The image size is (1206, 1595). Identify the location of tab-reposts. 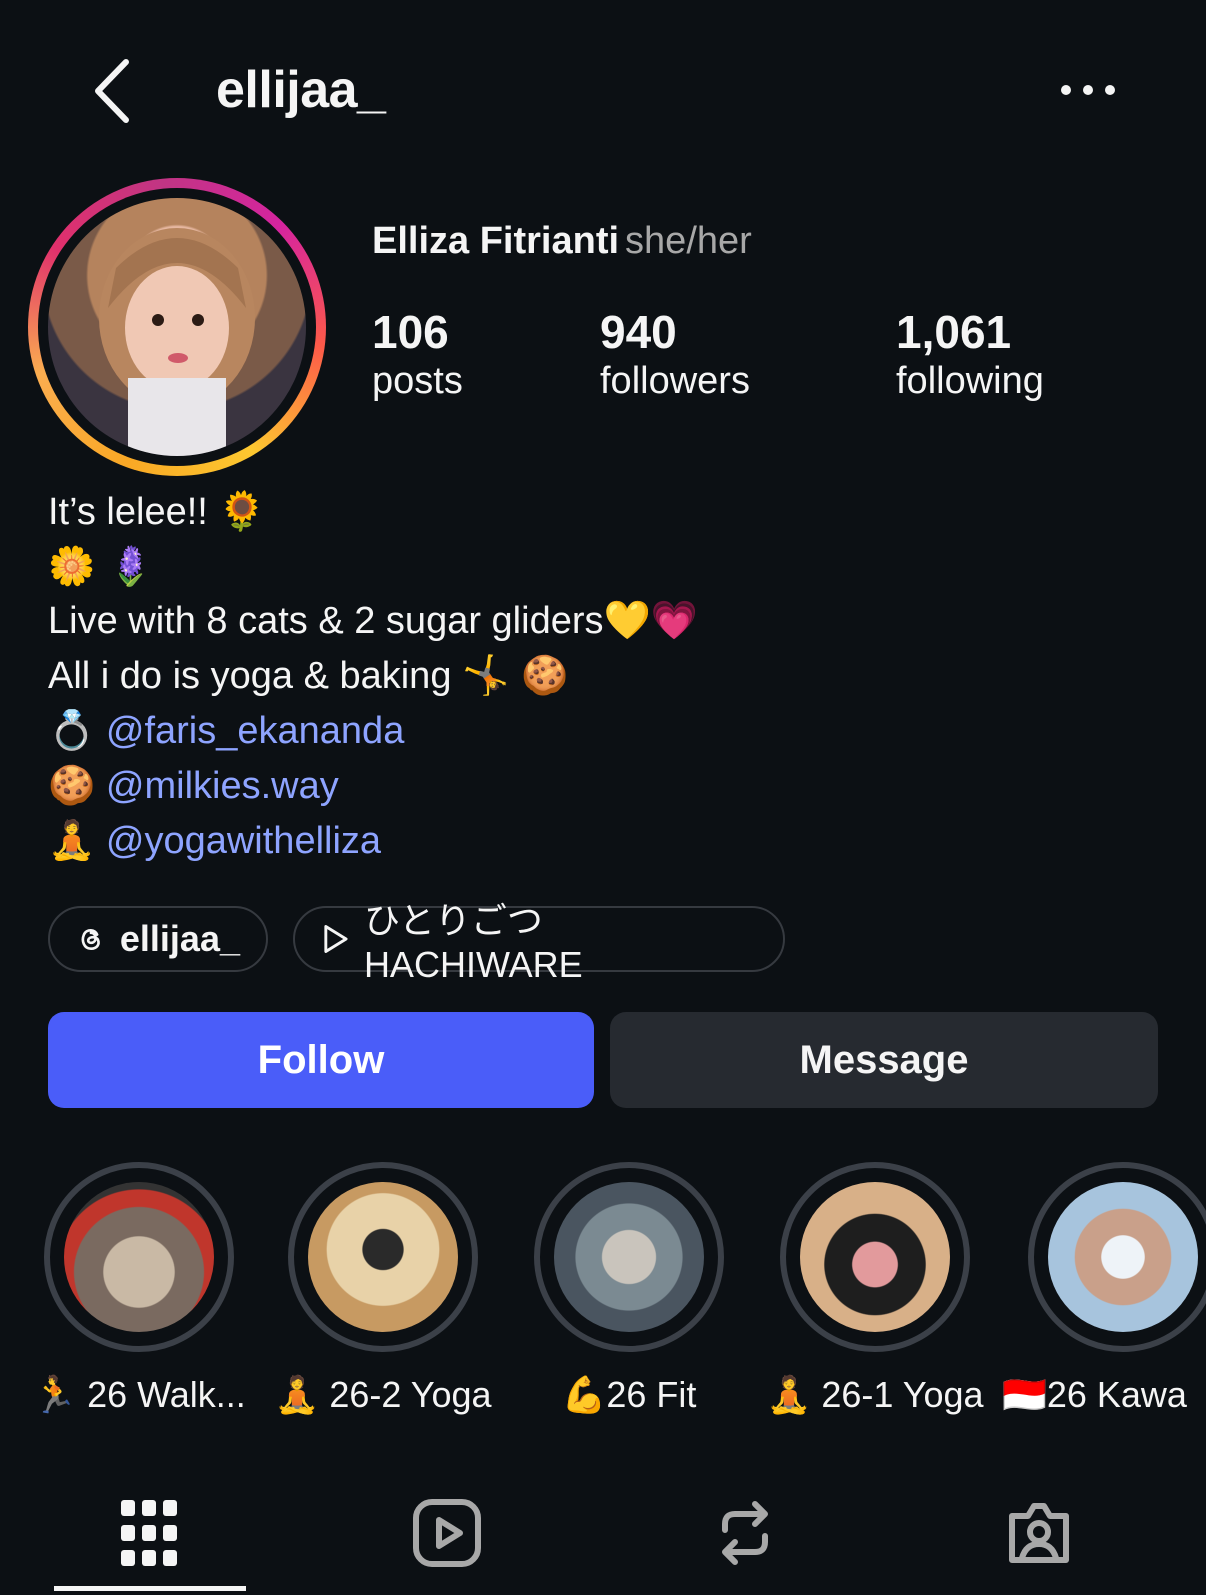
(745, 1533).